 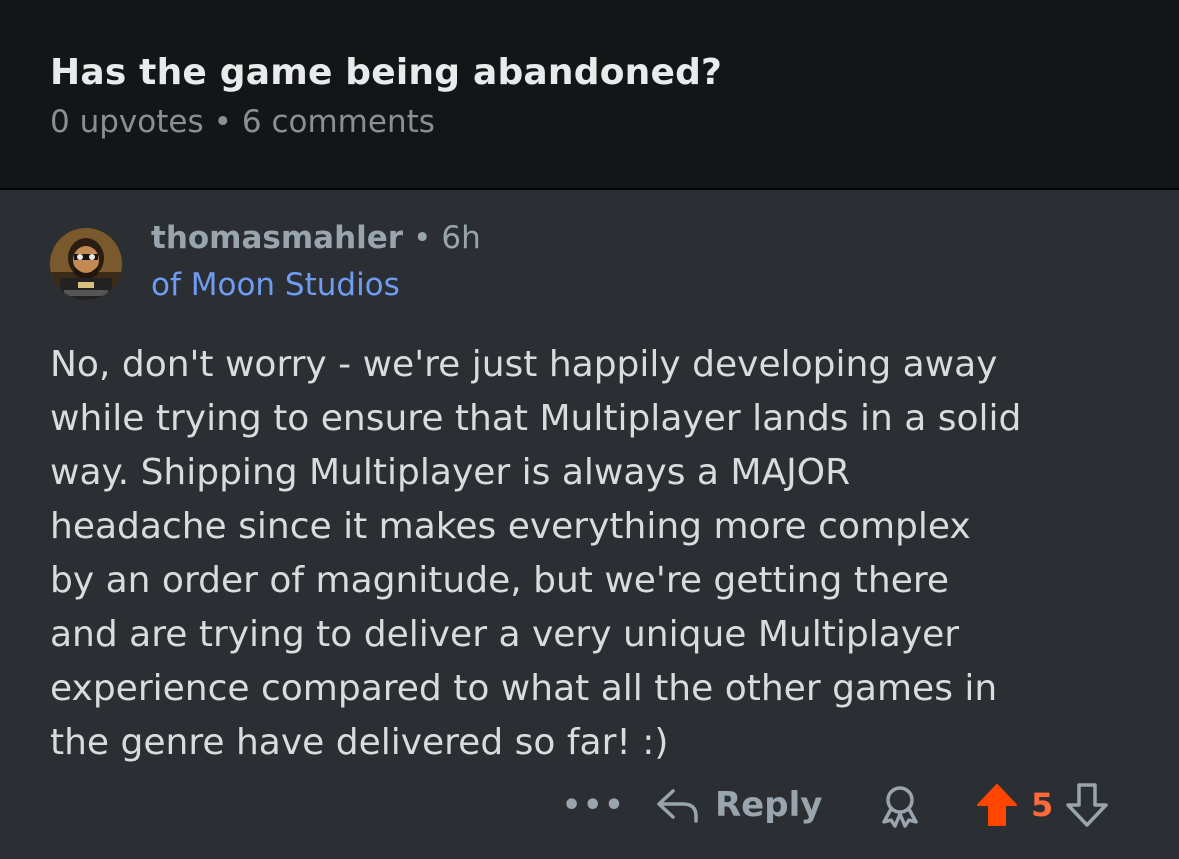 I want to click on reply-button: Reply, so click(x=738, y=805).